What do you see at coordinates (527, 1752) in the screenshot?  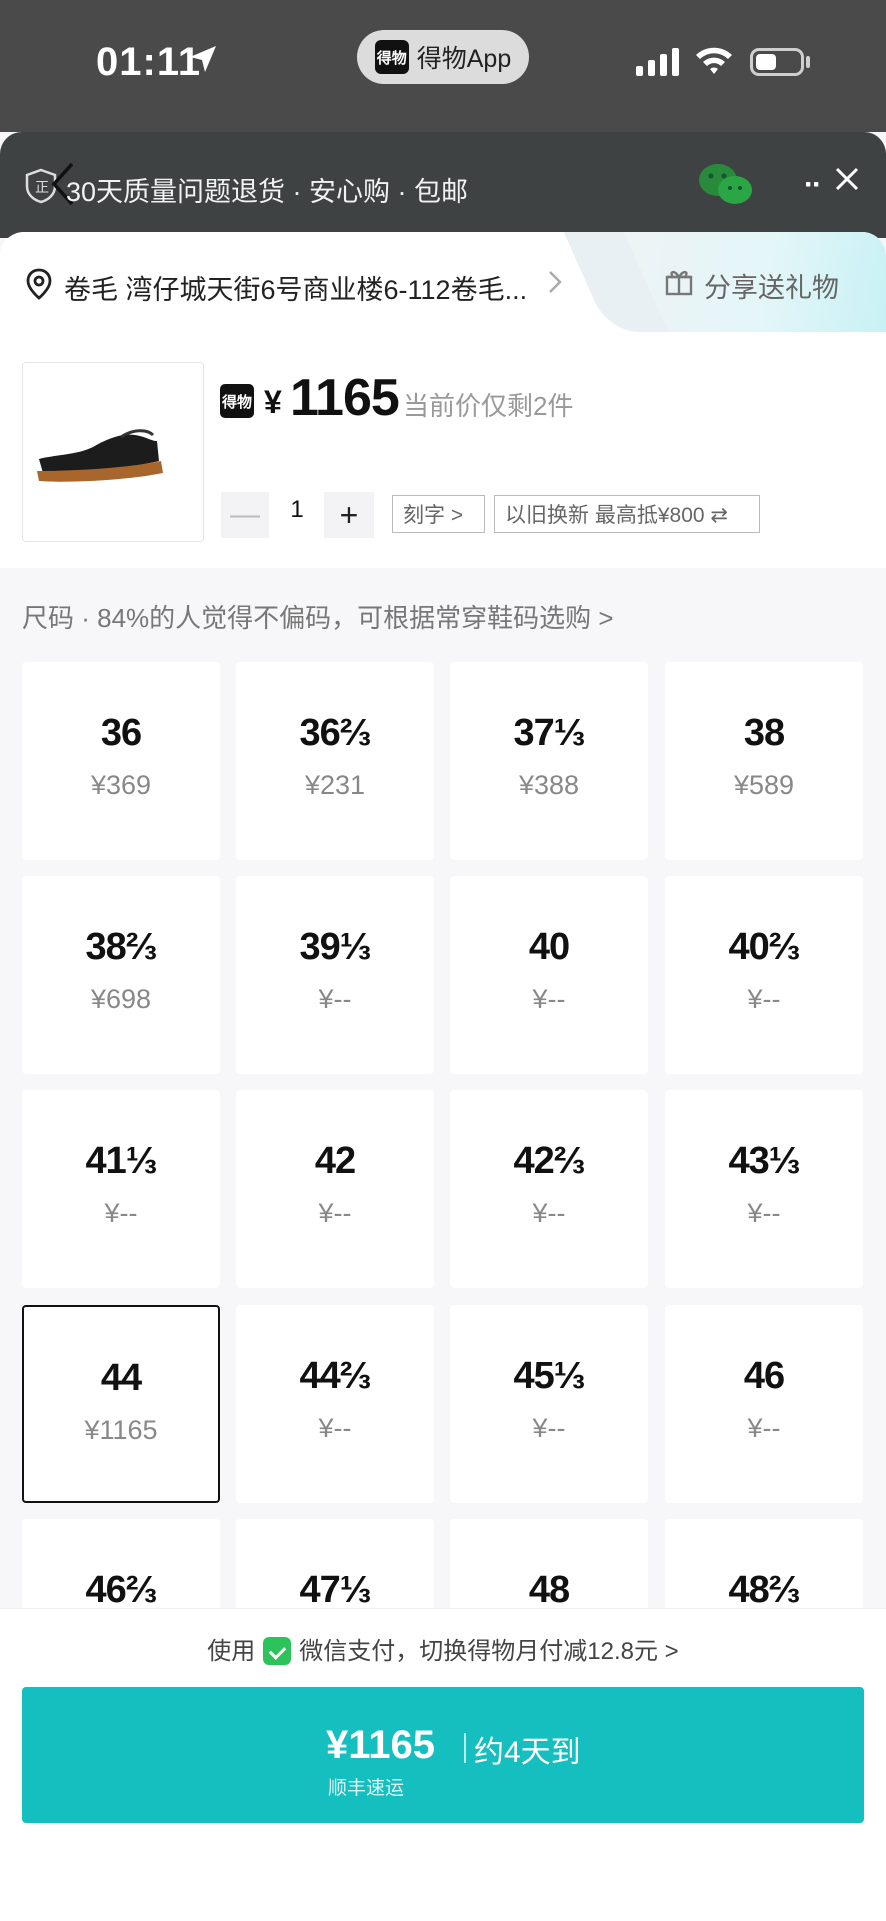 I see `delivery-eta: 约4天到` at bounding box center [527, 1752].